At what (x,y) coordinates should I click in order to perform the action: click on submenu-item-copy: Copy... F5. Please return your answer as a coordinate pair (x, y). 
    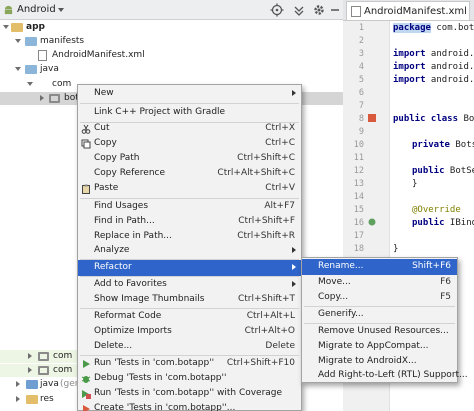
    Looking at the image, I should click on (379, 298).